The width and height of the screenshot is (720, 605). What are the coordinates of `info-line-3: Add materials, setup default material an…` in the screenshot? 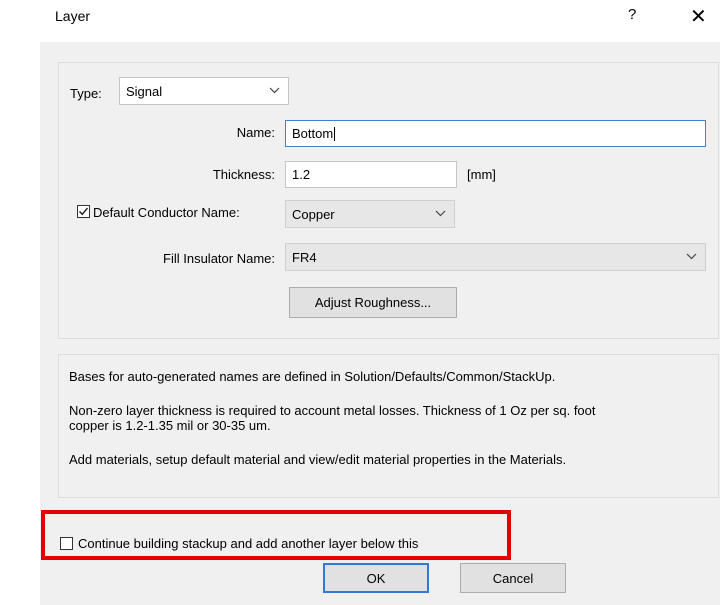 It's located at (318, 459).